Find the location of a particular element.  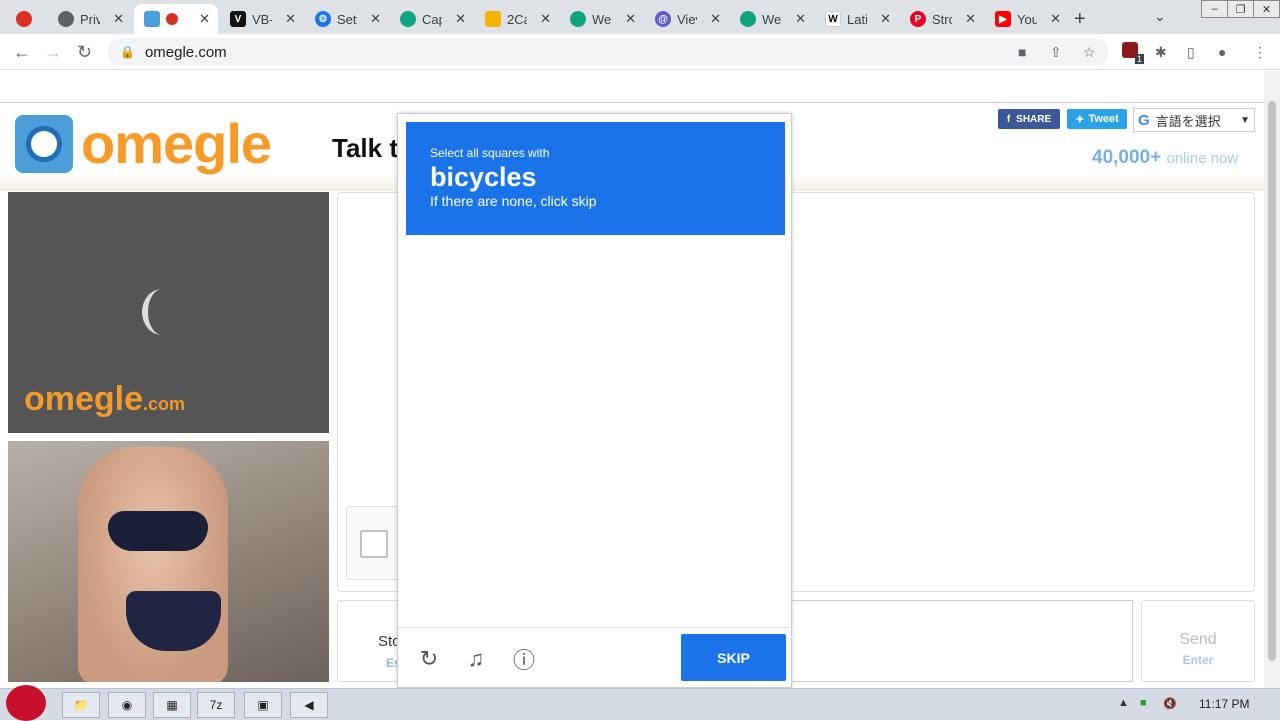

tab-pinterest: P Stro ✕ is located at coordinates (942, 19).